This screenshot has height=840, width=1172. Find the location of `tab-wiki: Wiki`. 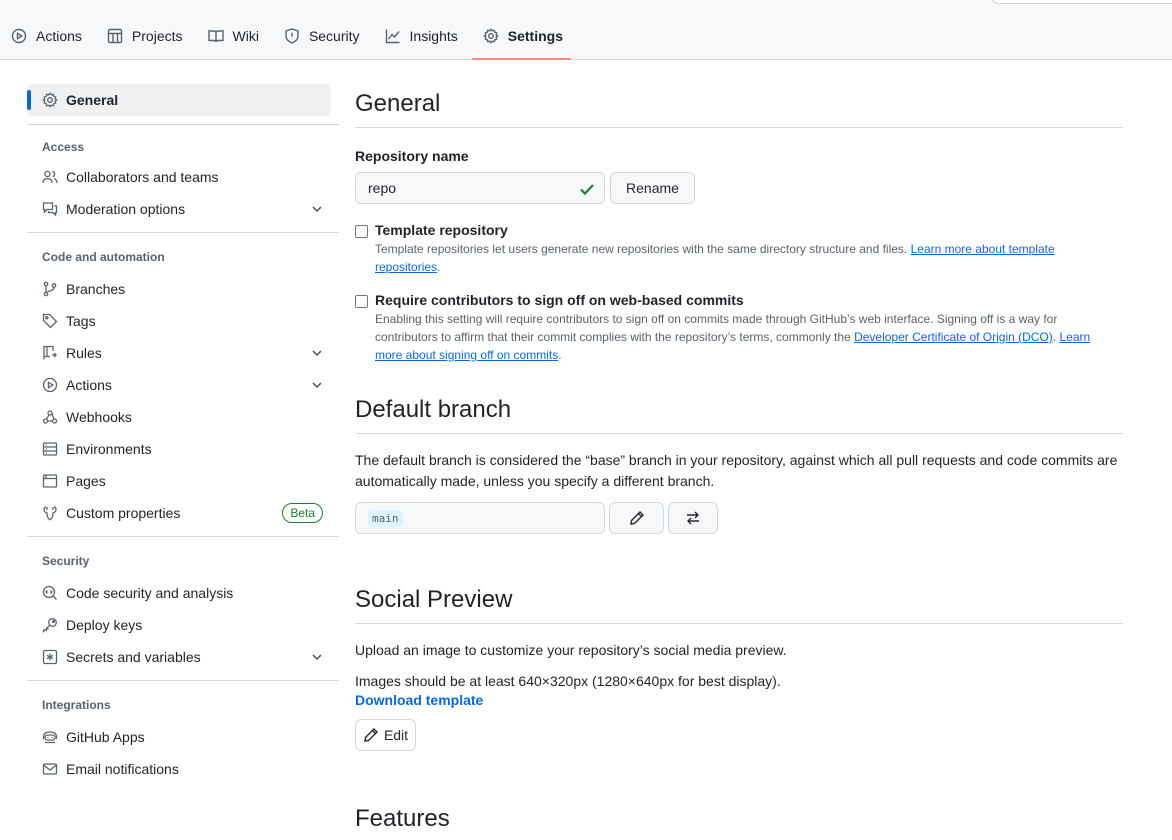

tab-wiki: Wiki is located at coordinates (232, 36).